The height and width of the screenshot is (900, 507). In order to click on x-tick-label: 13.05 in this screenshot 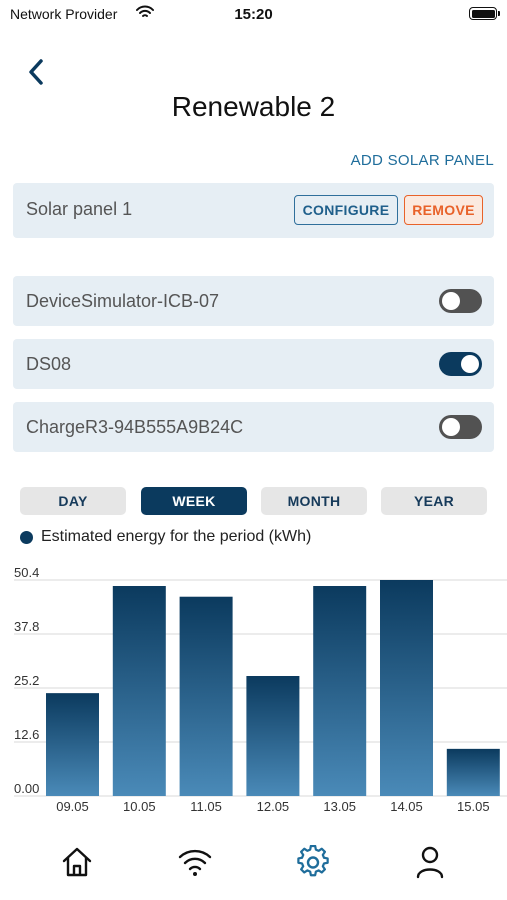, I will do `click(339, 806)`.